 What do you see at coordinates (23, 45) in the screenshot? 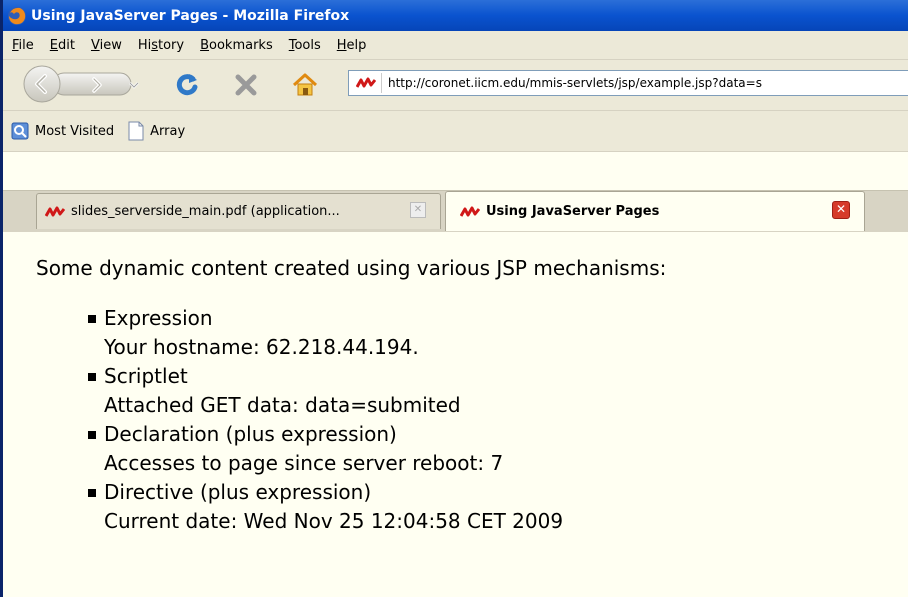
I see `menu-file: File` at bounding box center [23, 45].